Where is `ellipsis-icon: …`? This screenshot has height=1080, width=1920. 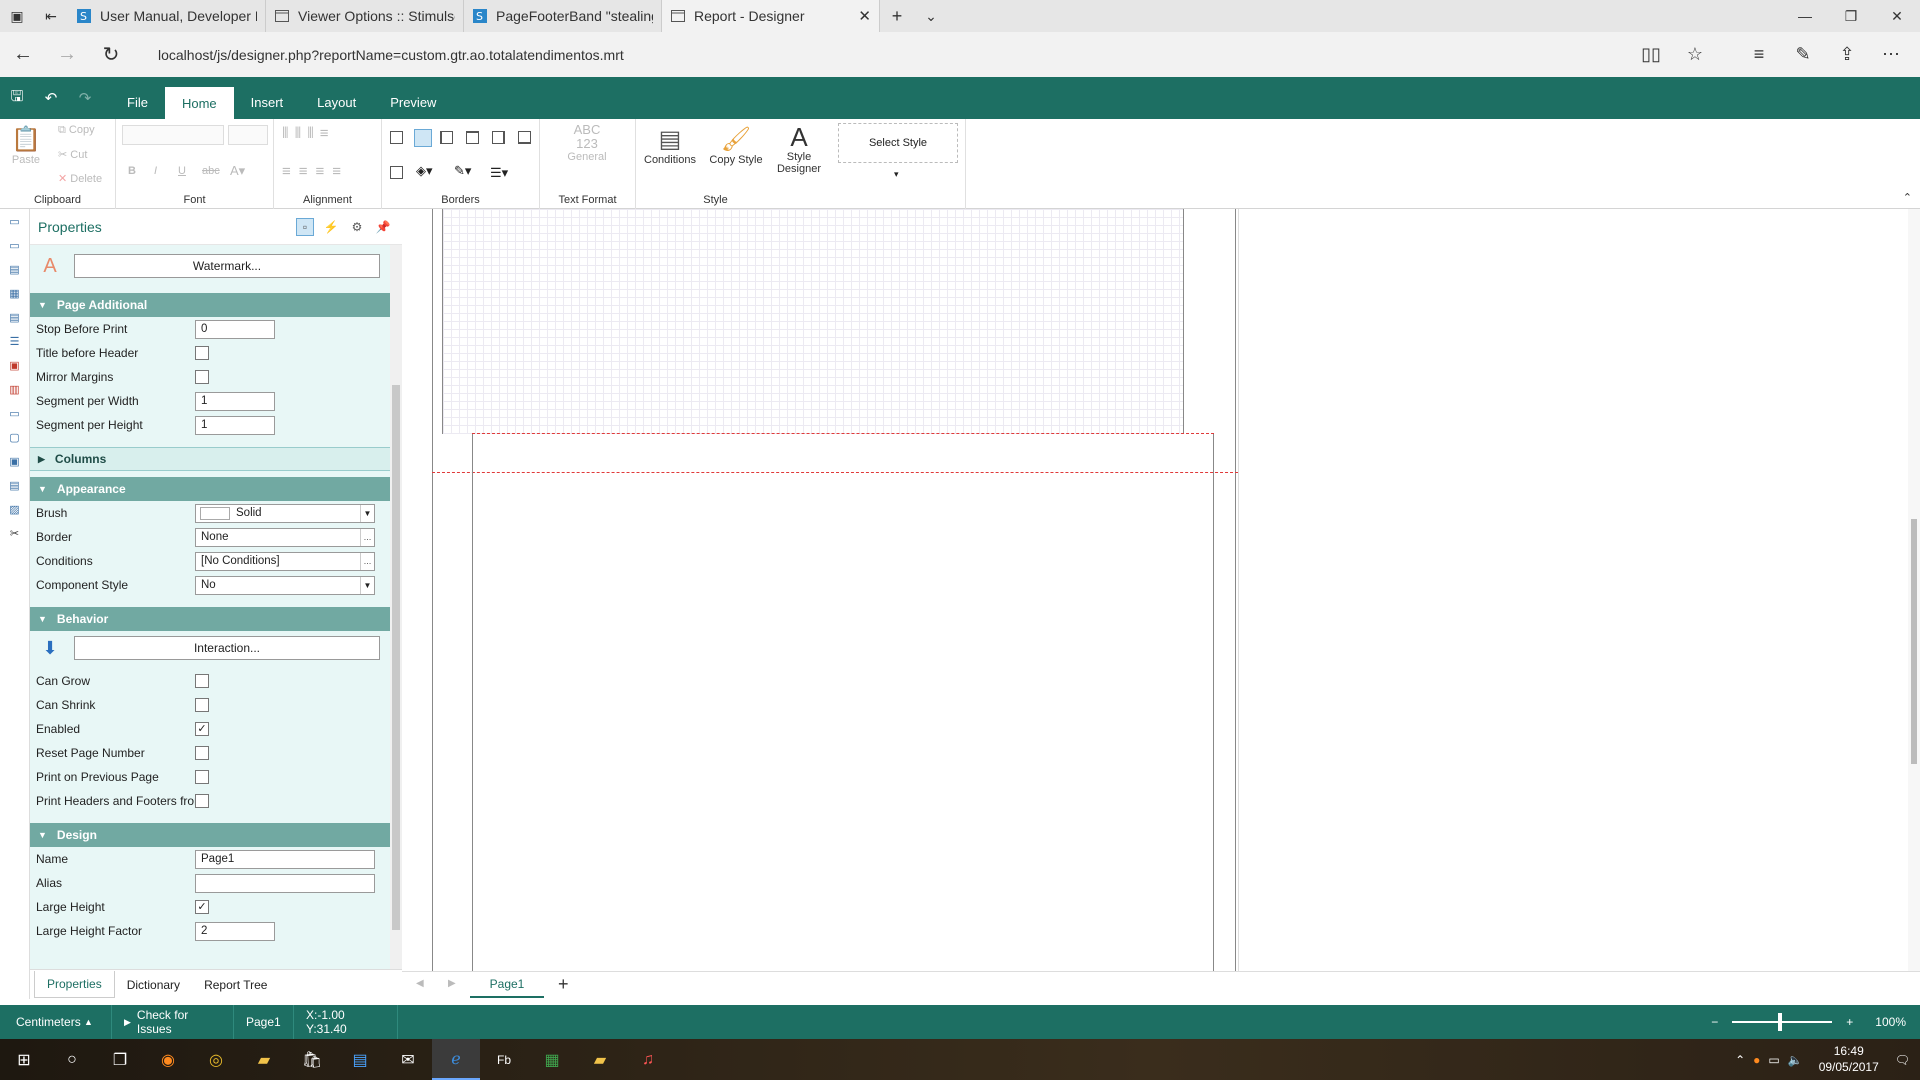 ellipsis-icon: … is located at coordinates (367, 537).